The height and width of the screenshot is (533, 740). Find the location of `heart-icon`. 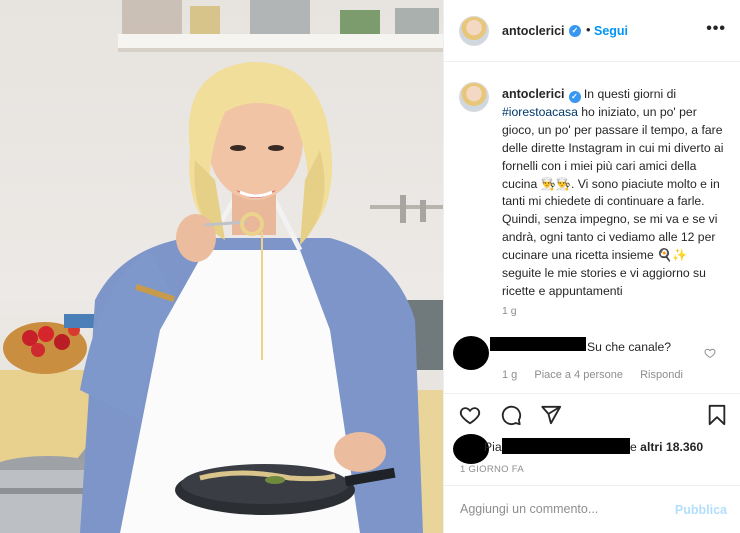

heart-icon is located at coordinates (470, 416).